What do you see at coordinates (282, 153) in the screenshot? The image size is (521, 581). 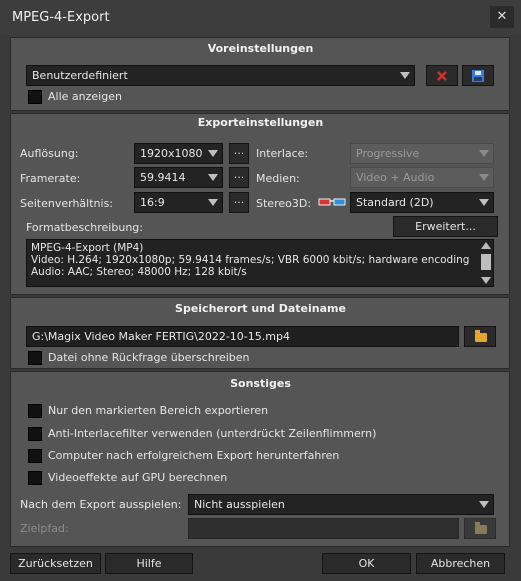 I see `interlace-label: Interlace:` at bounding box center [282, 153].